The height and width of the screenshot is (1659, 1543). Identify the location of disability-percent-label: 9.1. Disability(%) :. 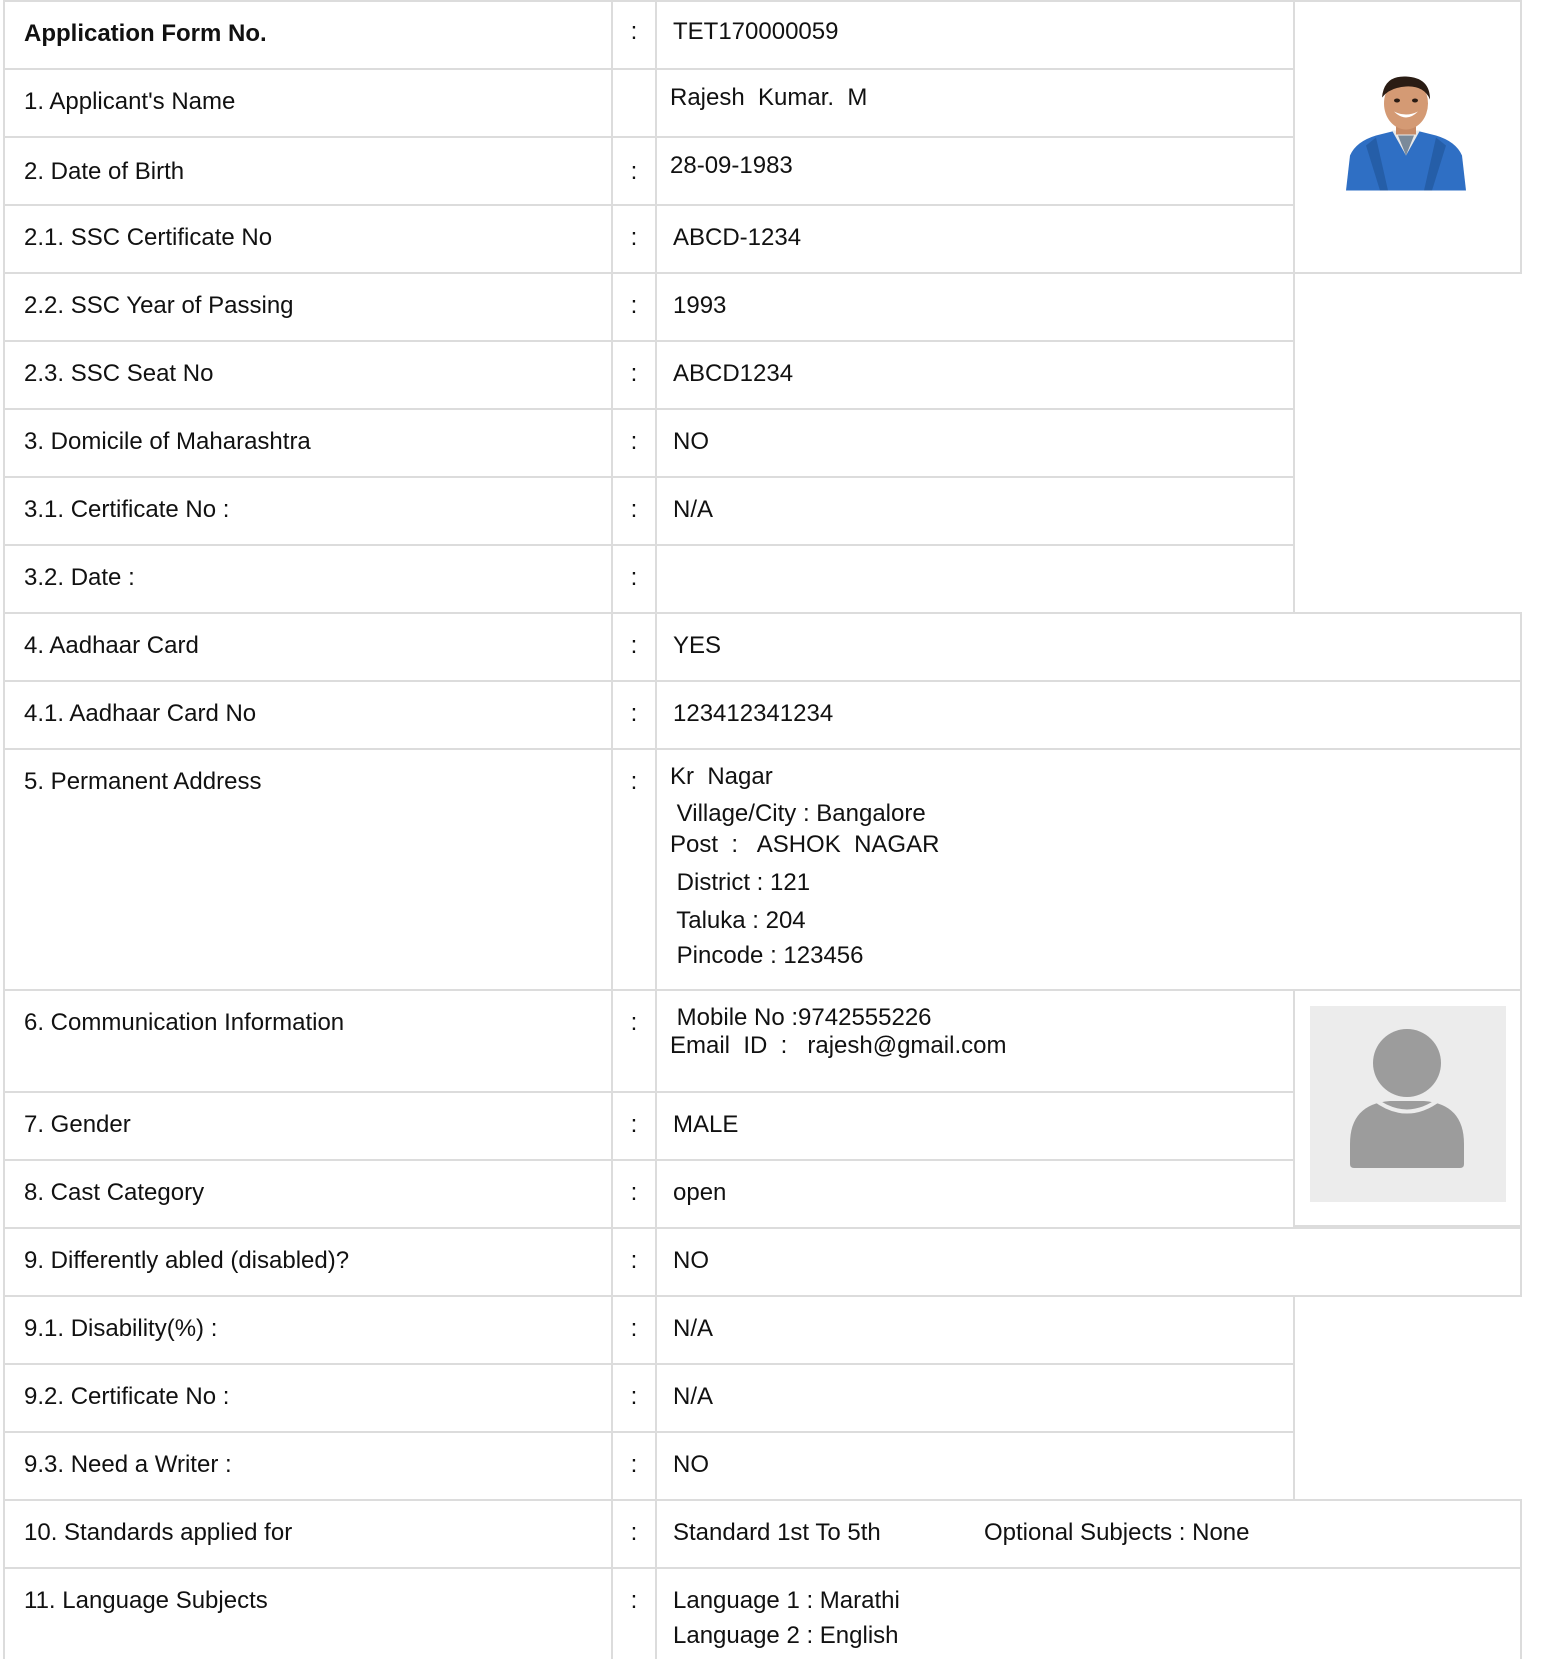
(121, 1328).